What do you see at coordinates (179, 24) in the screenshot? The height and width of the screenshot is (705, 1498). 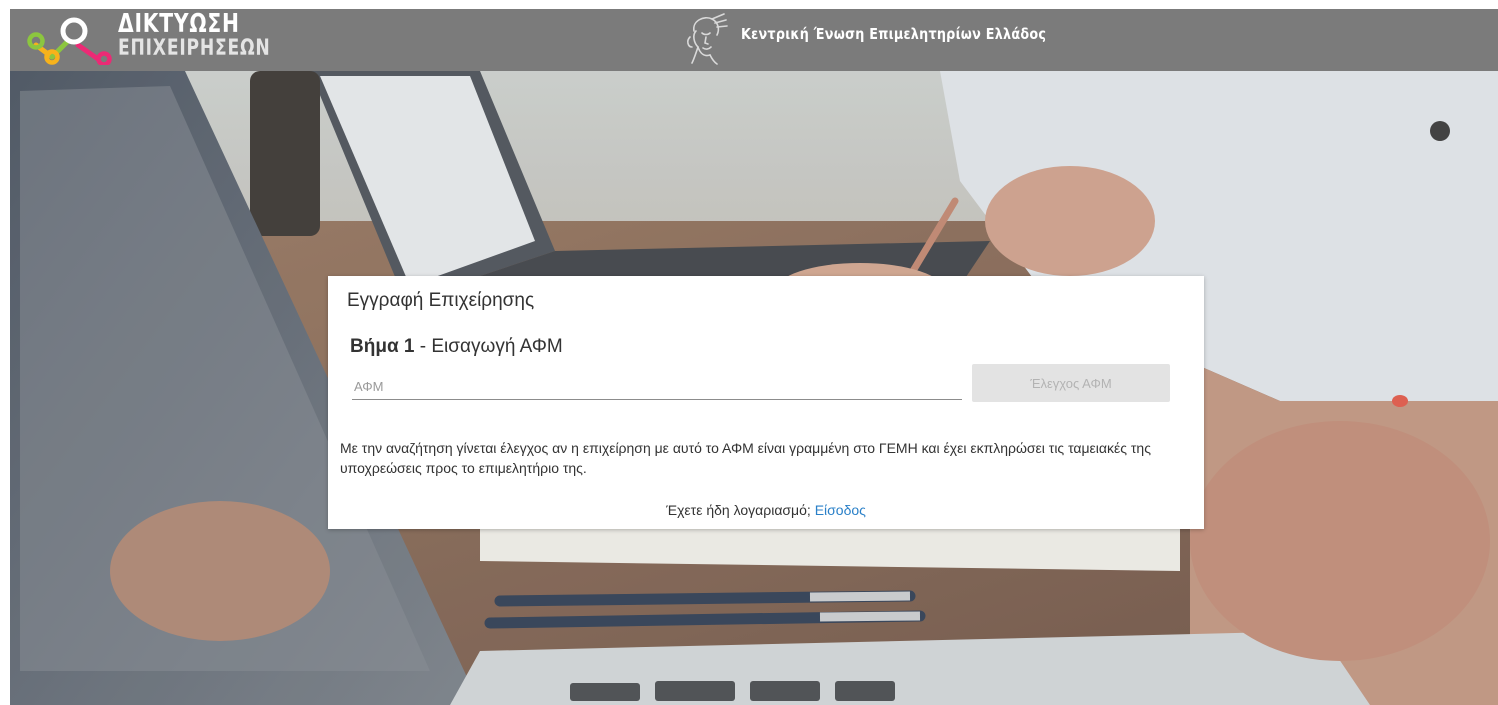 I see `logo-line-1: ΔΙΚΤΥΩΣΗ` at bounding box center [179, 24].